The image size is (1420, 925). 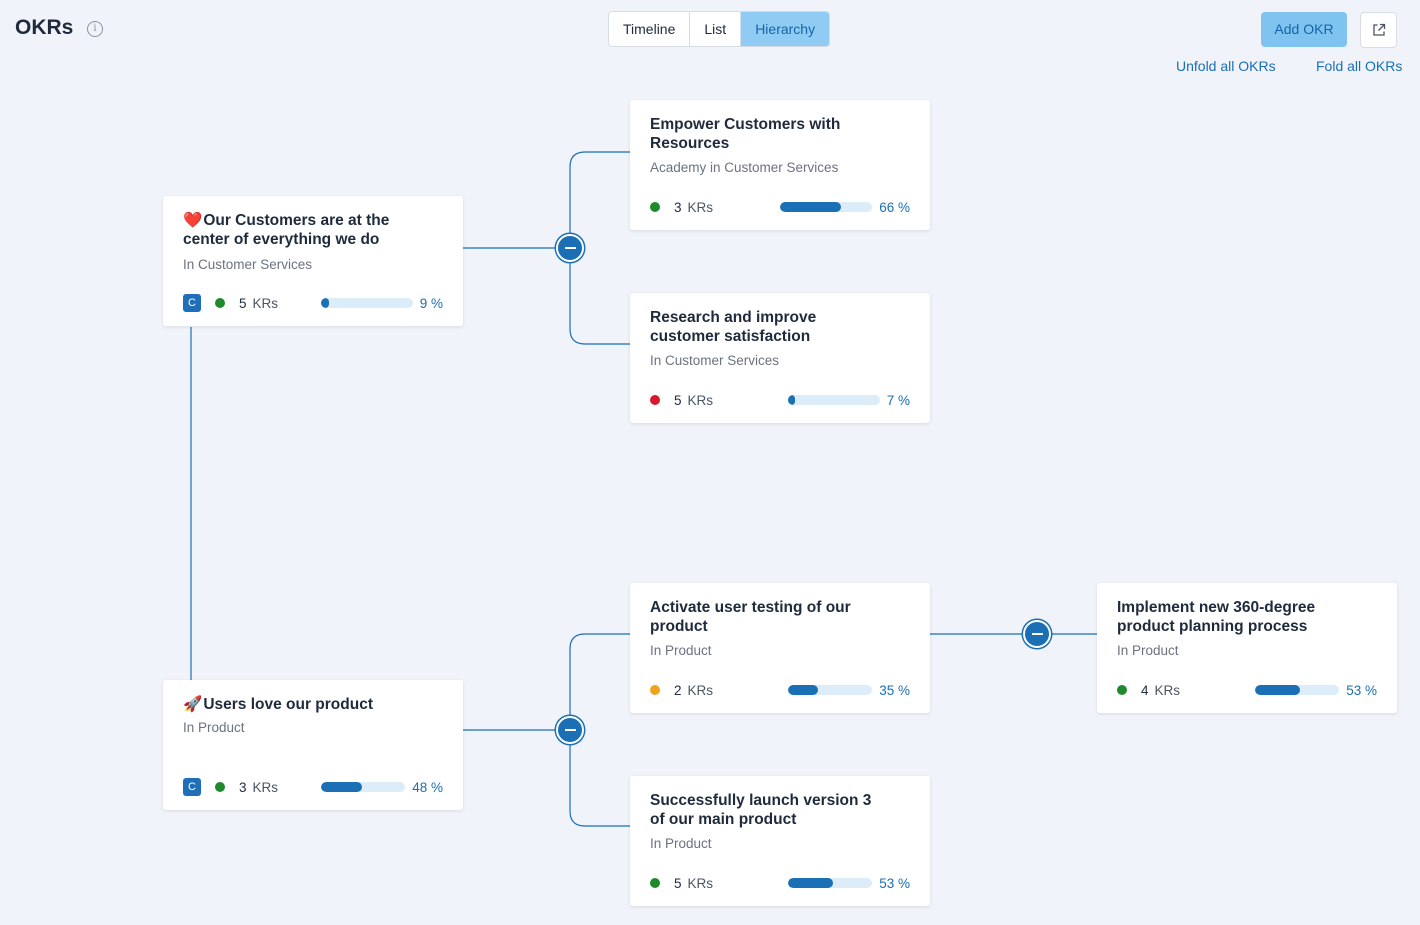 What do you see at coordinates (431, 303) in the screenshot?
I see `progress-percent: 9 %` at bounding box center [431, 303].